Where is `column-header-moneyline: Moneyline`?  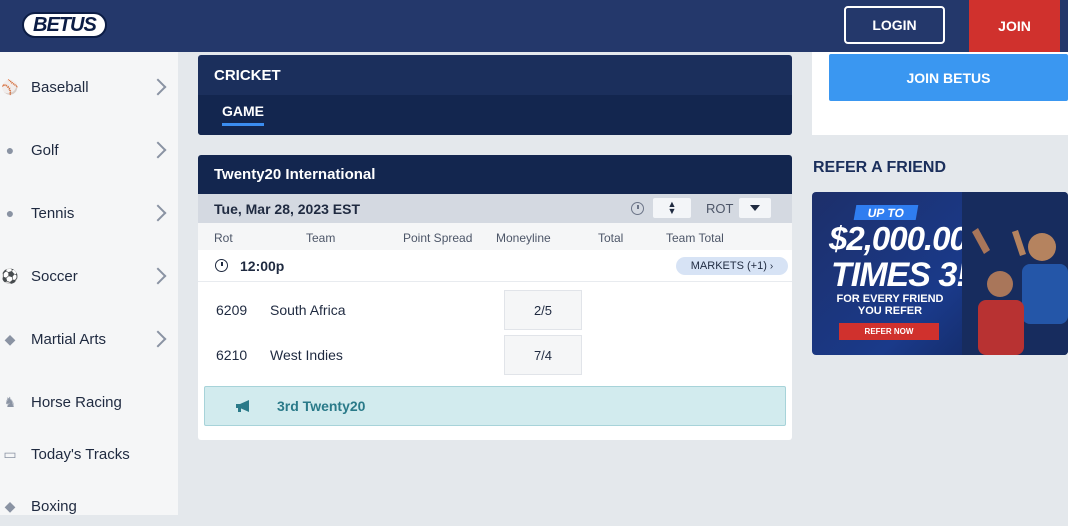 column-header-moneyline: Moneyline is located at coordinates (523, 238).